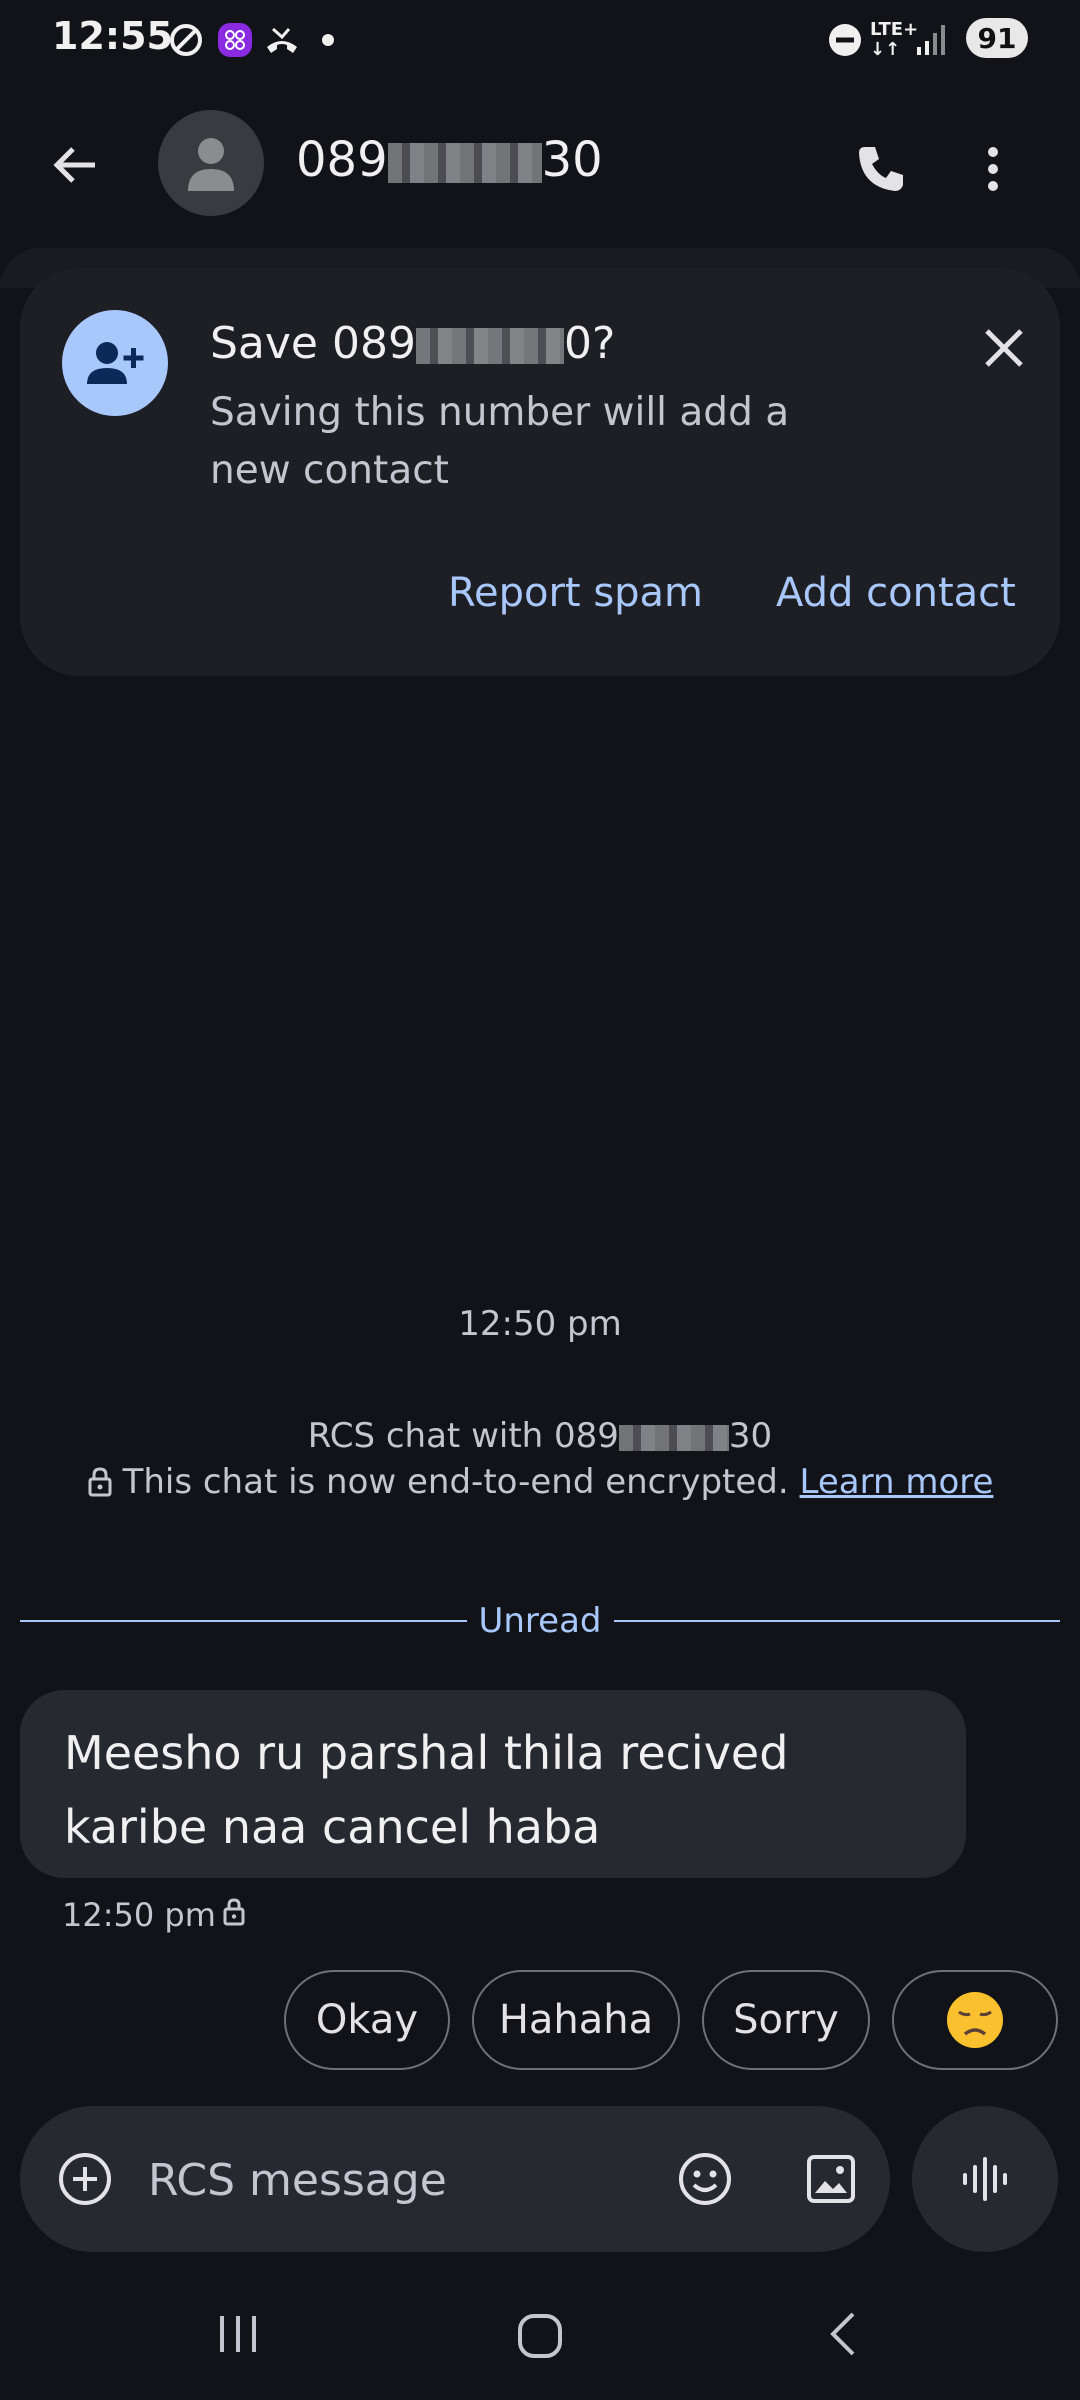 The image size is (1080, 2400). I want to click on sad-face-emoji, so click(975, 2020).